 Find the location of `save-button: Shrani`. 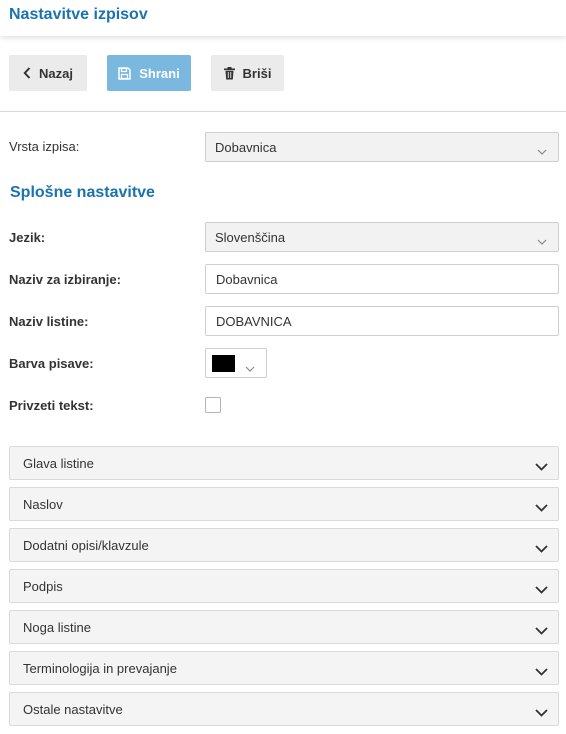

save-button: Shrani is located at coordinates (149, 73).